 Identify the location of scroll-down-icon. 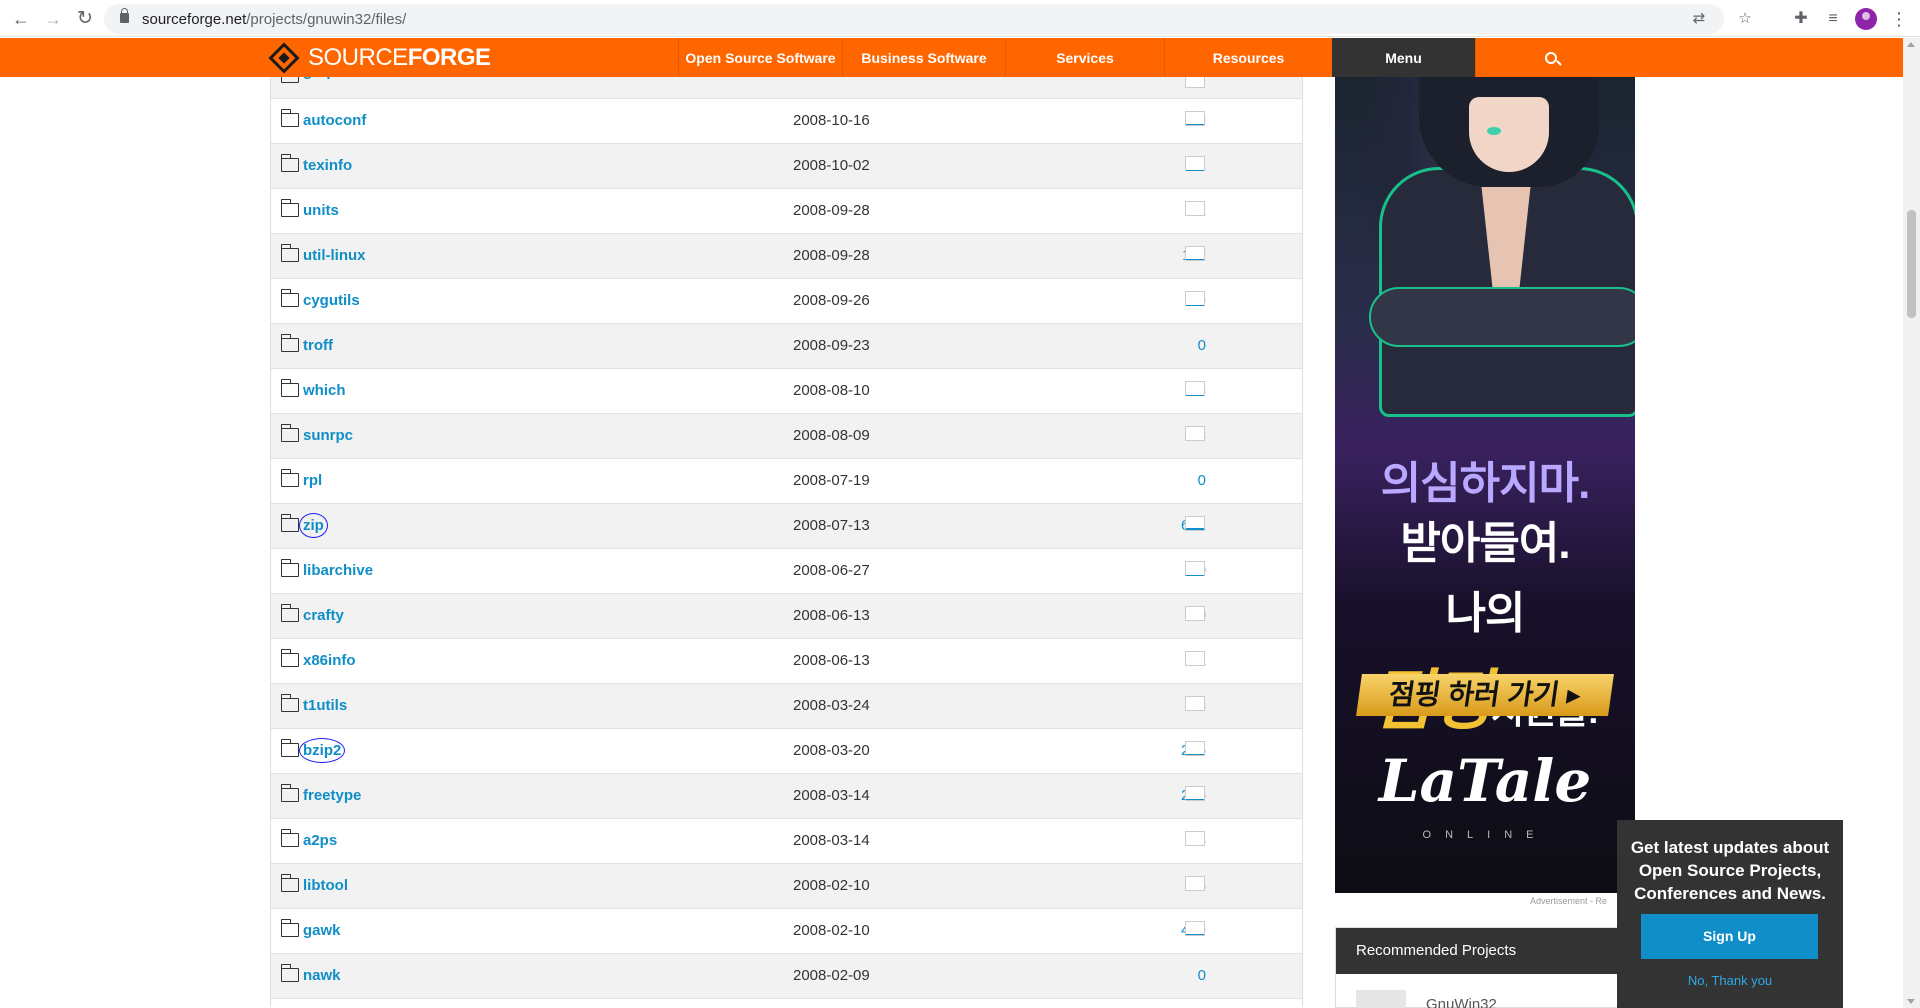
(1911, 1001).